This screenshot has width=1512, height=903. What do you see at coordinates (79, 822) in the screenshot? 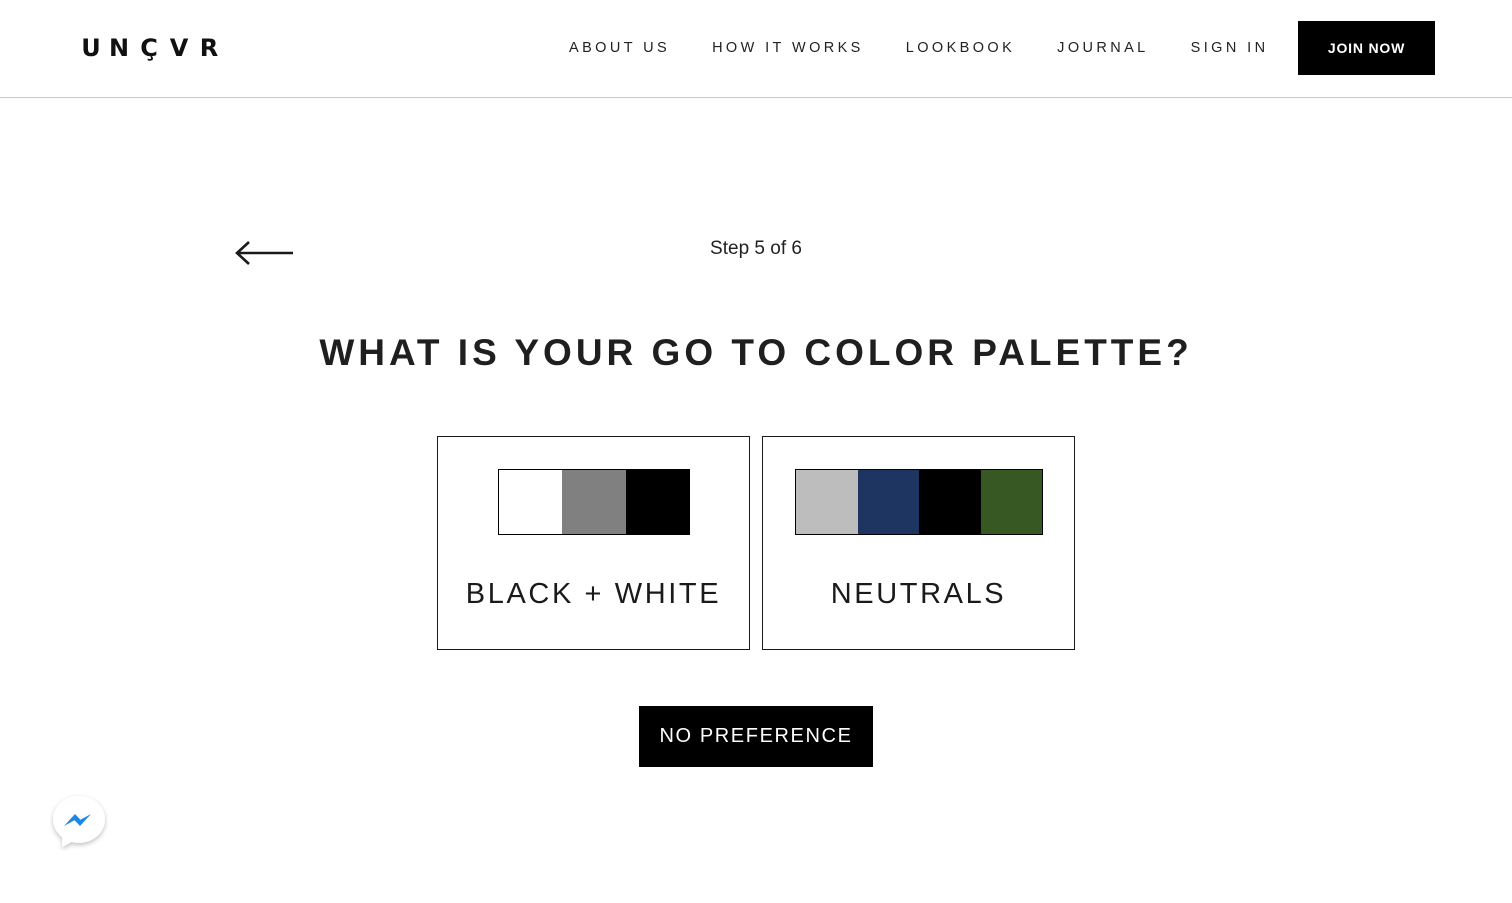
I see `messenger-icon` at bounding box center [79, 822].